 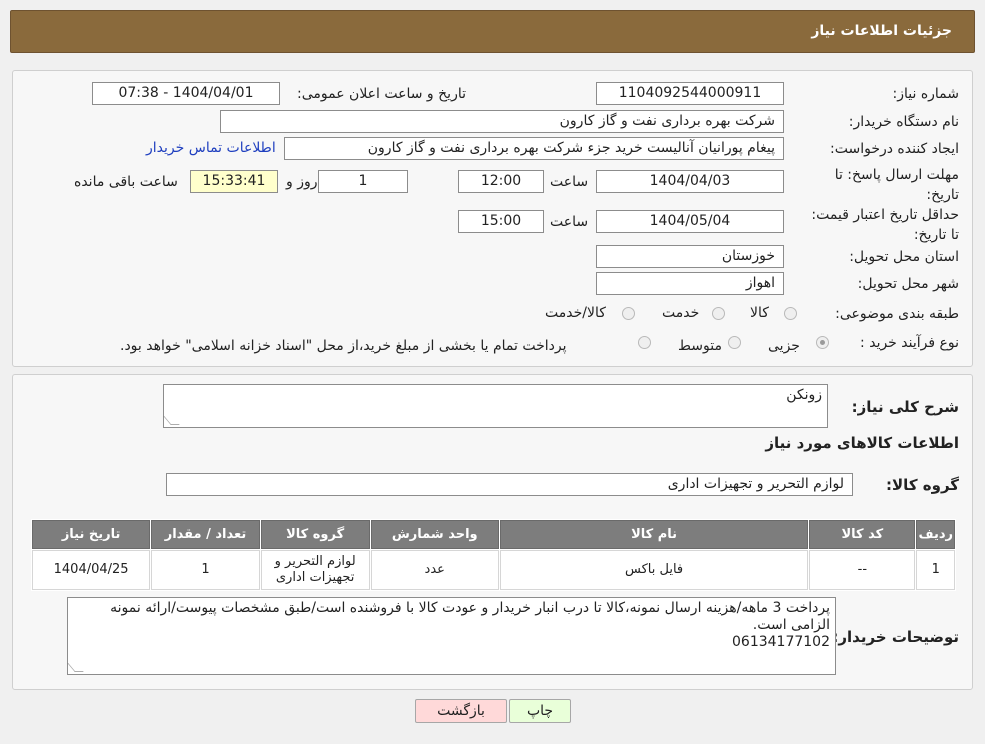 I want to click on need-number-field: 1104092544000911, so click(x=690, y=93).